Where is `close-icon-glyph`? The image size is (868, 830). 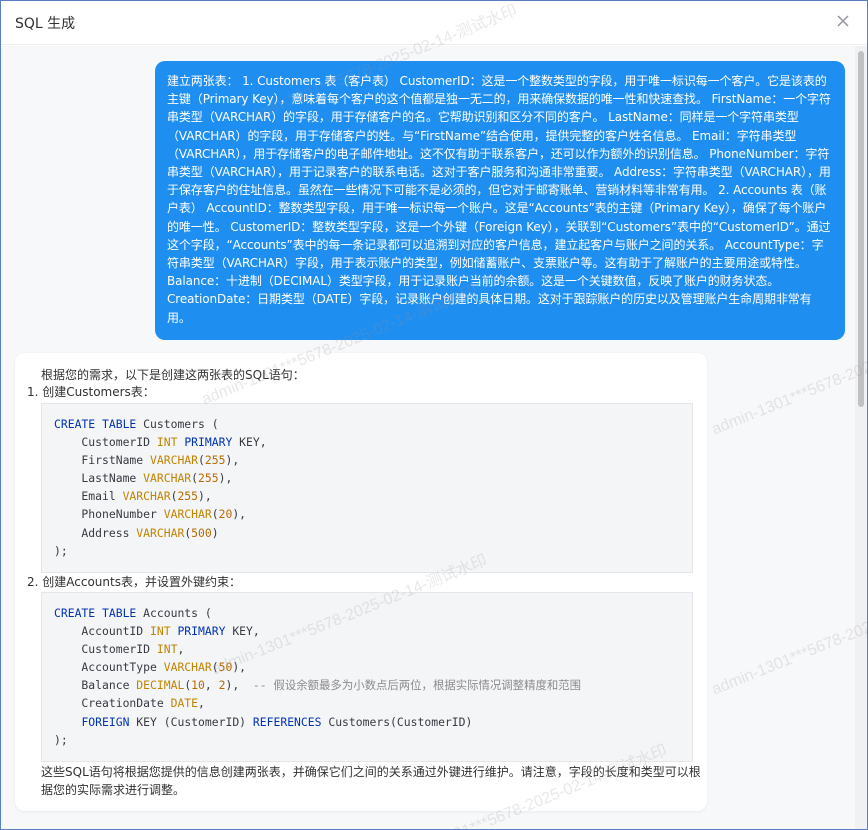 close-icon-glyph is located at coordinates (843, 21).